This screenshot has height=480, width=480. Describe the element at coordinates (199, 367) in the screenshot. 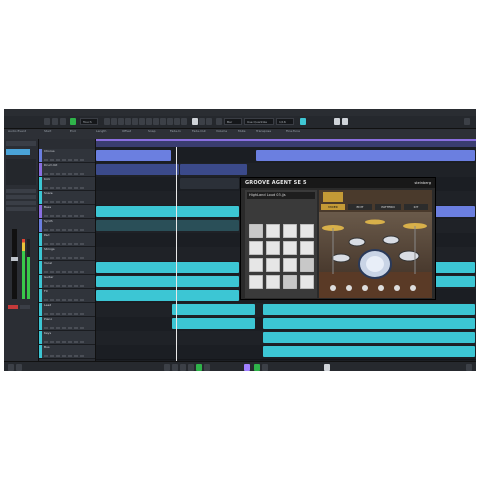

I see `play-button` at that location.